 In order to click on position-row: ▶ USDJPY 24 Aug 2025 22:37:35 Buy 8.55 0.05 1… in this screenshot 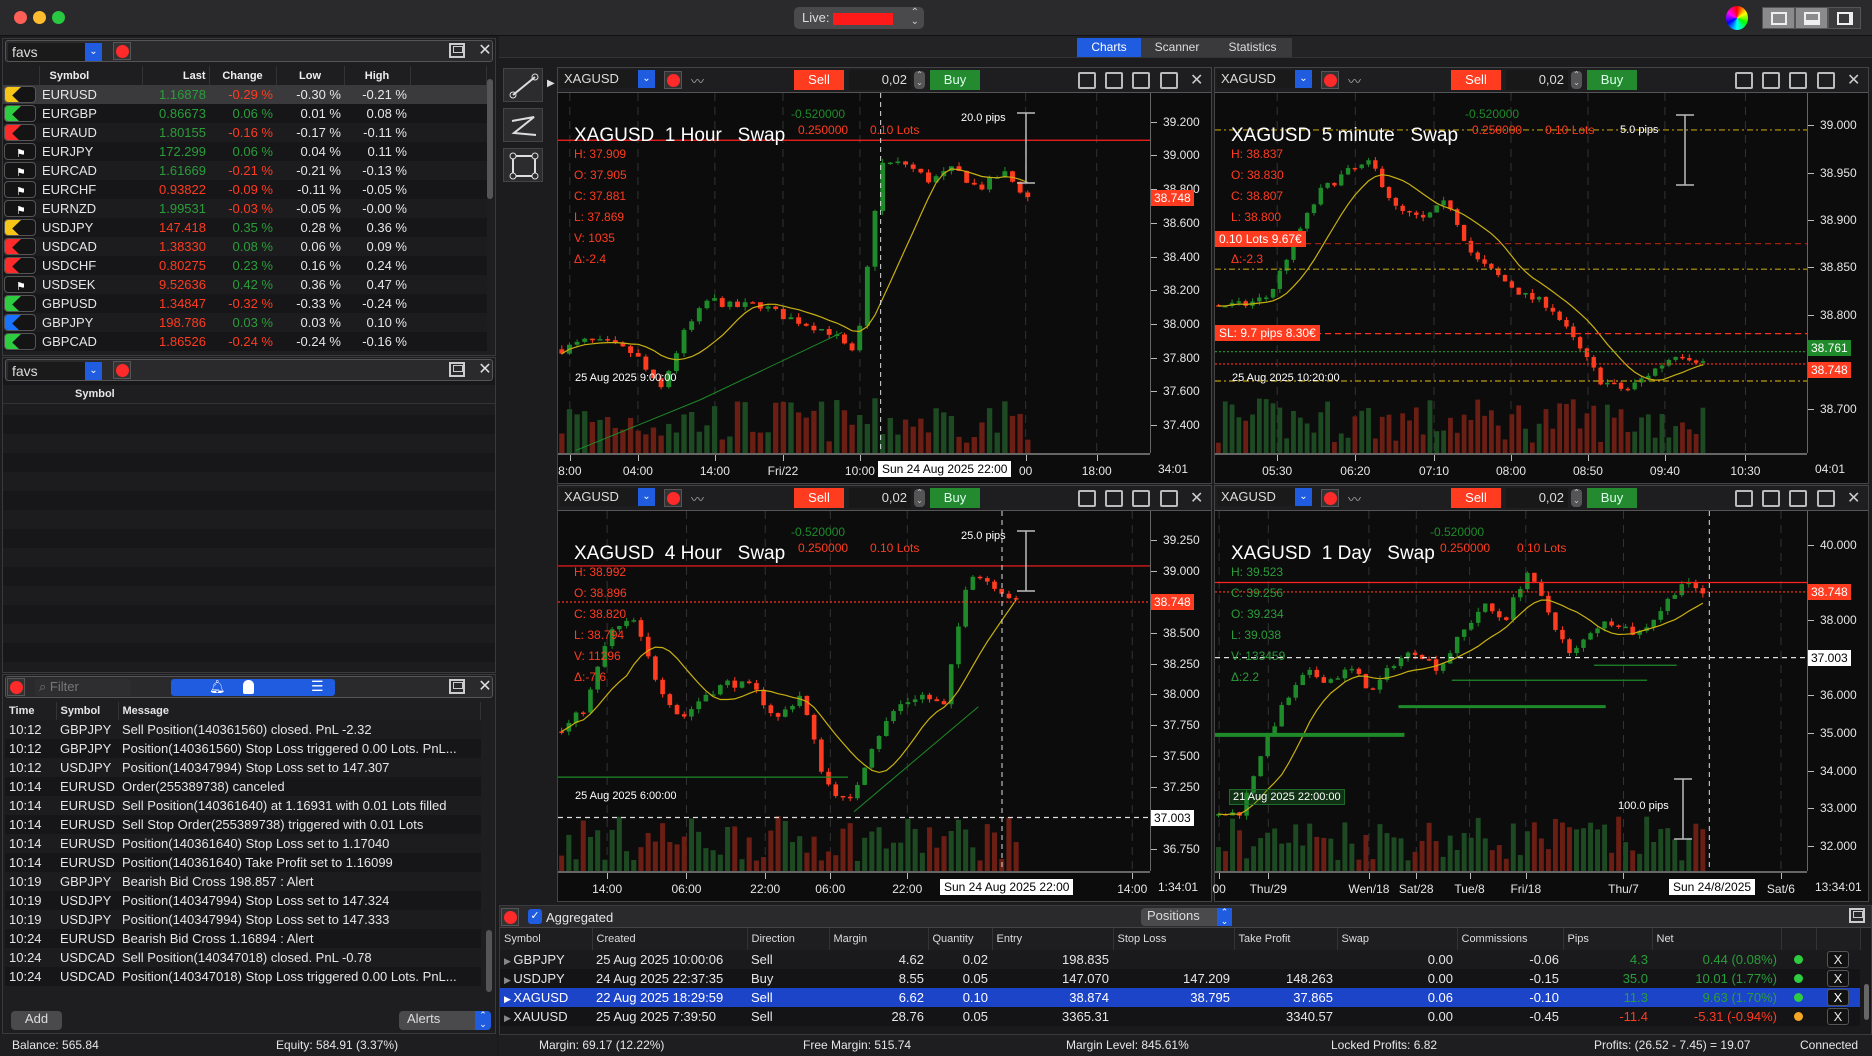, I will do `click(1180, 978)`.